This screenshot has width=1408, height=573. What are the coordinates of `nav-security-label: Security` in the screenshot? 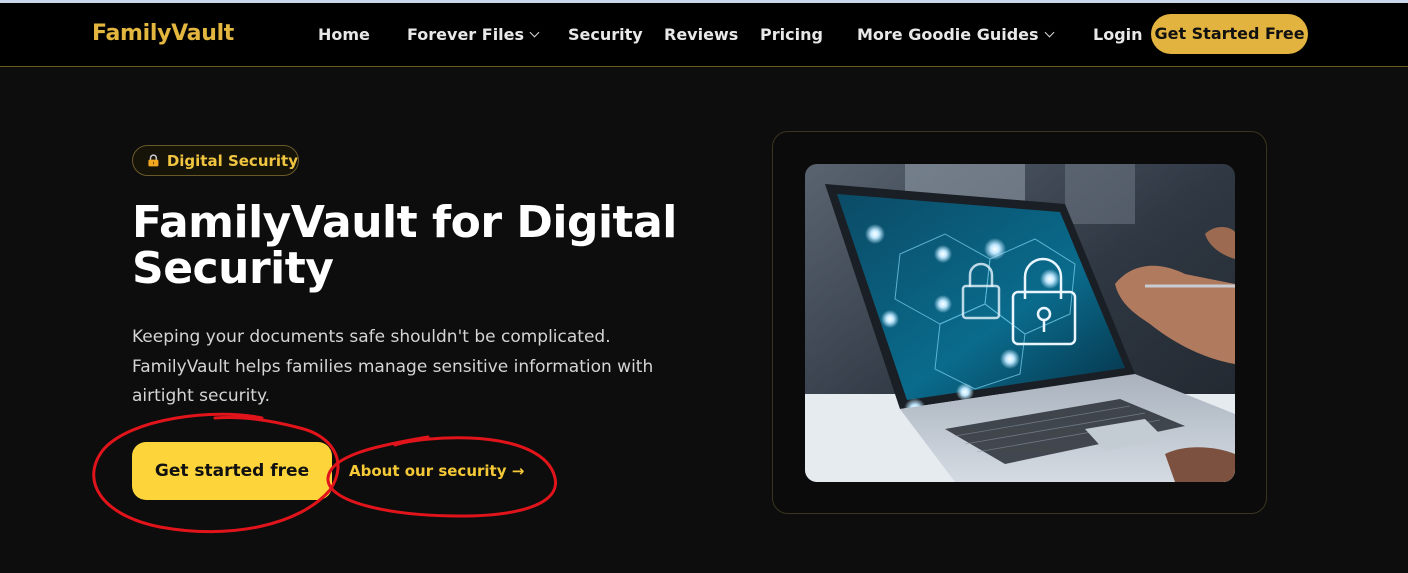 It's located at (605, 34).